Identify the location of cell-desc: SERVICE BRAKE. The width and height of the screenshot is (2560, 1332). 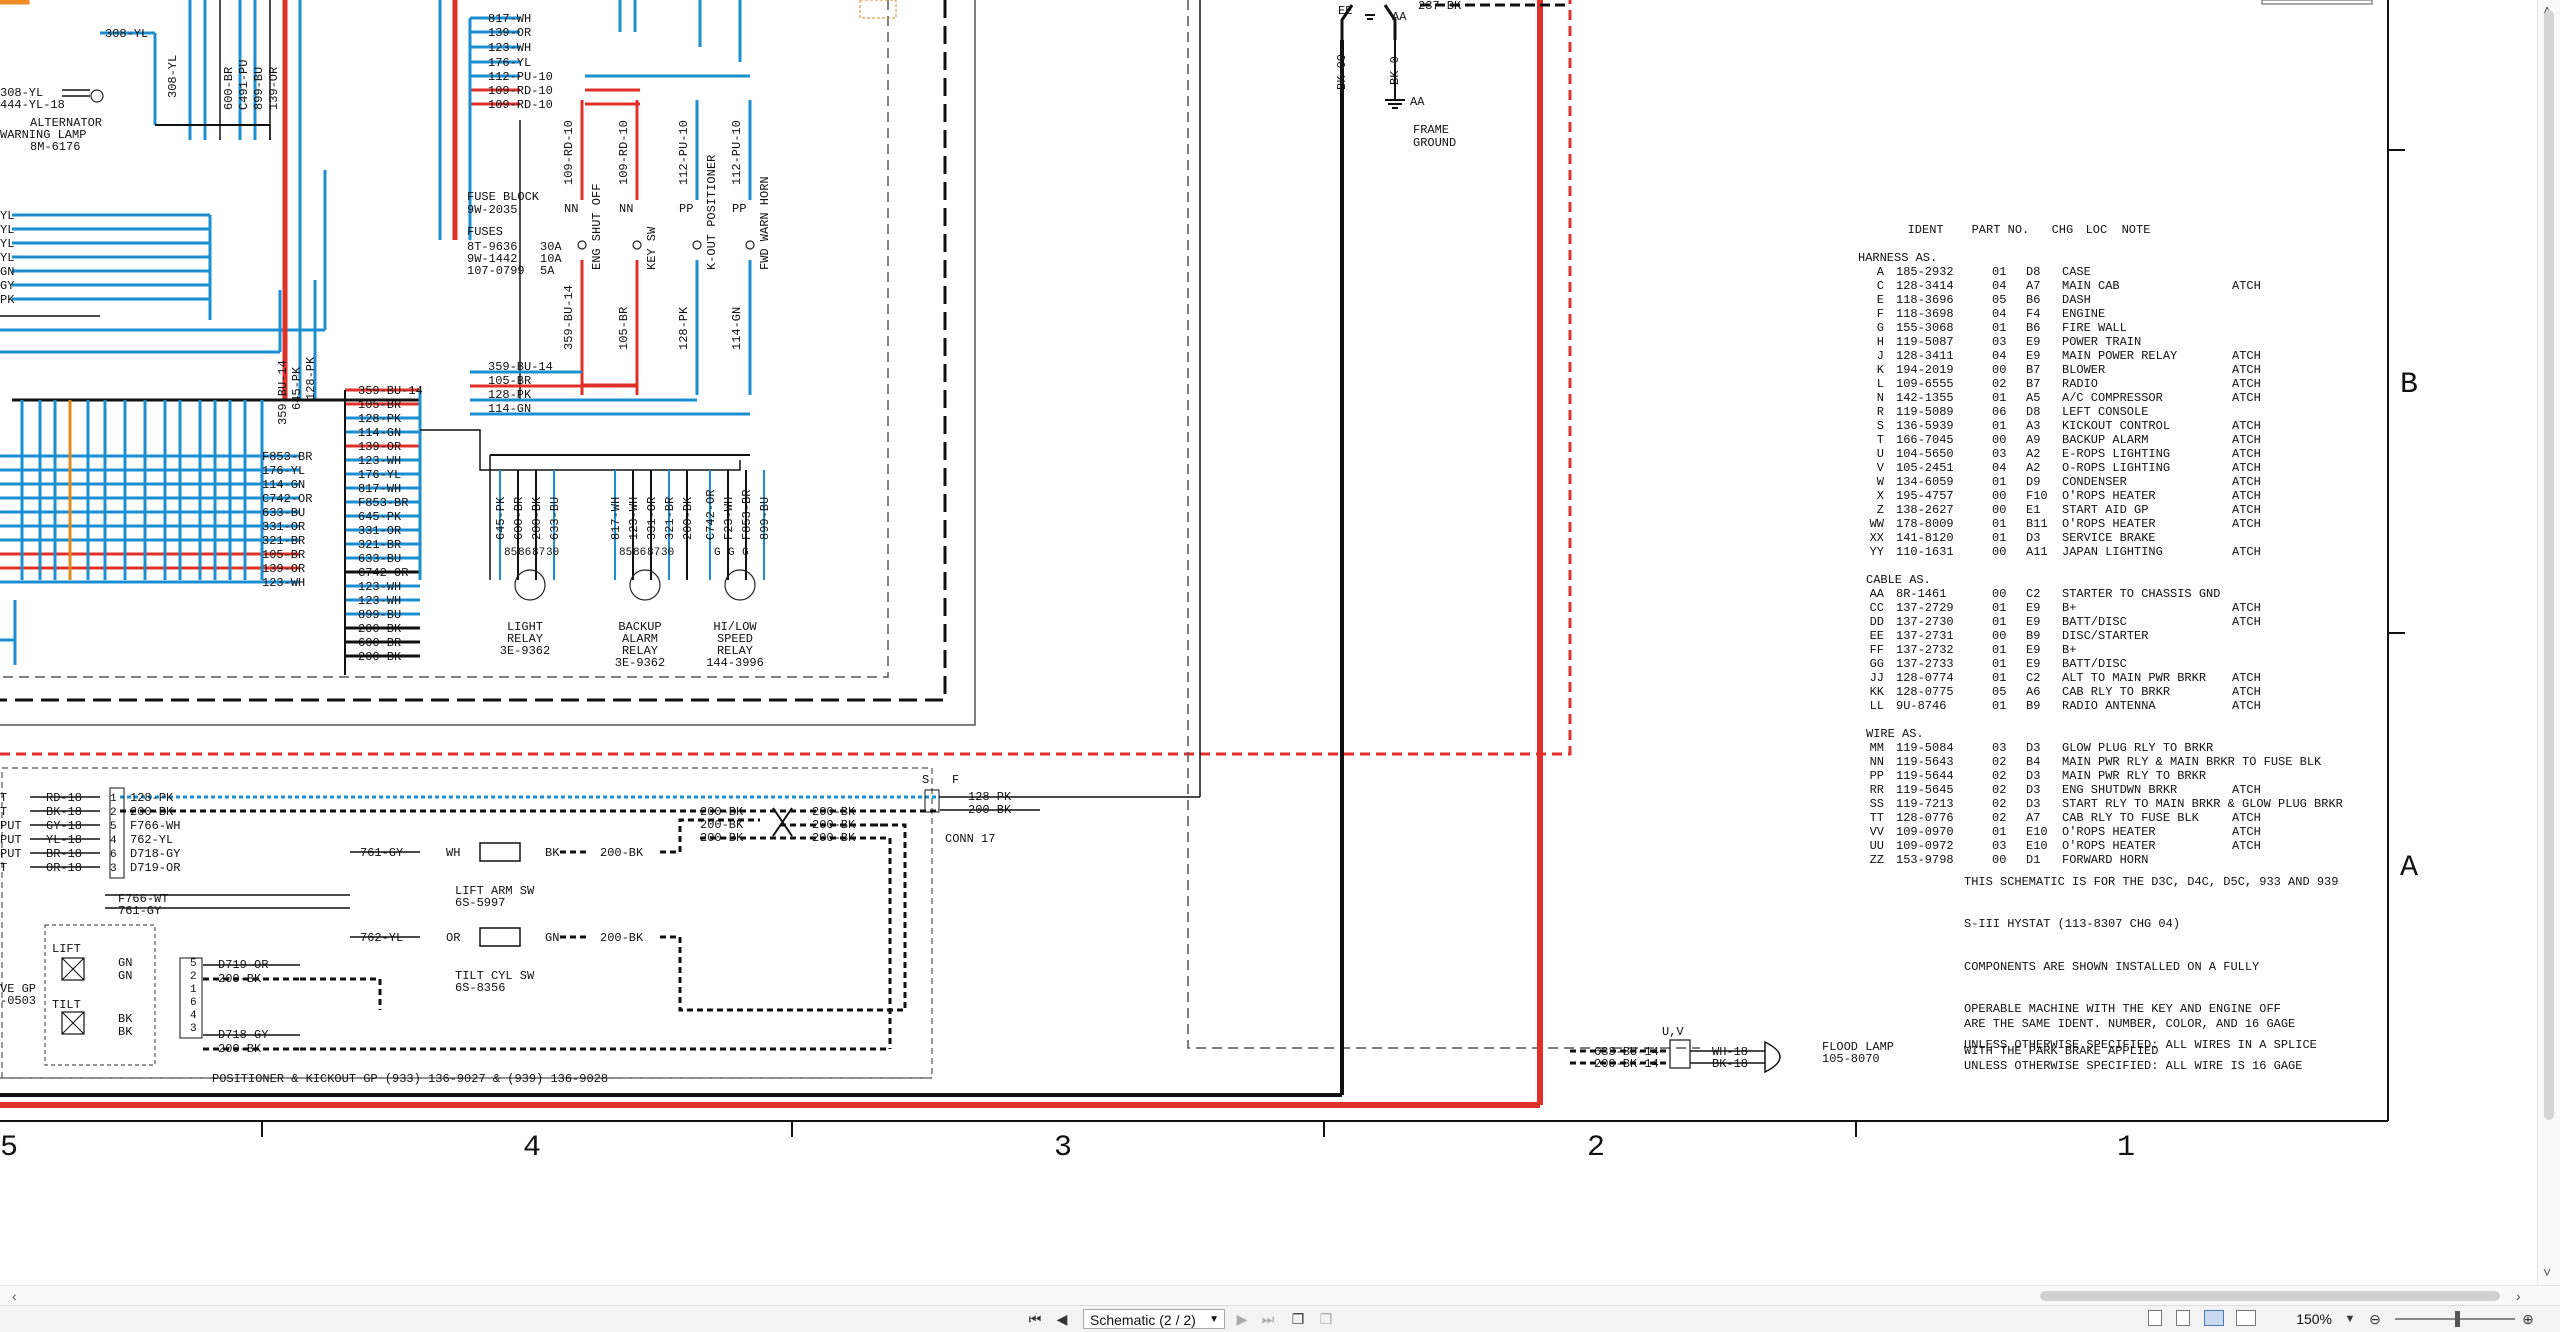
(2109, 538).